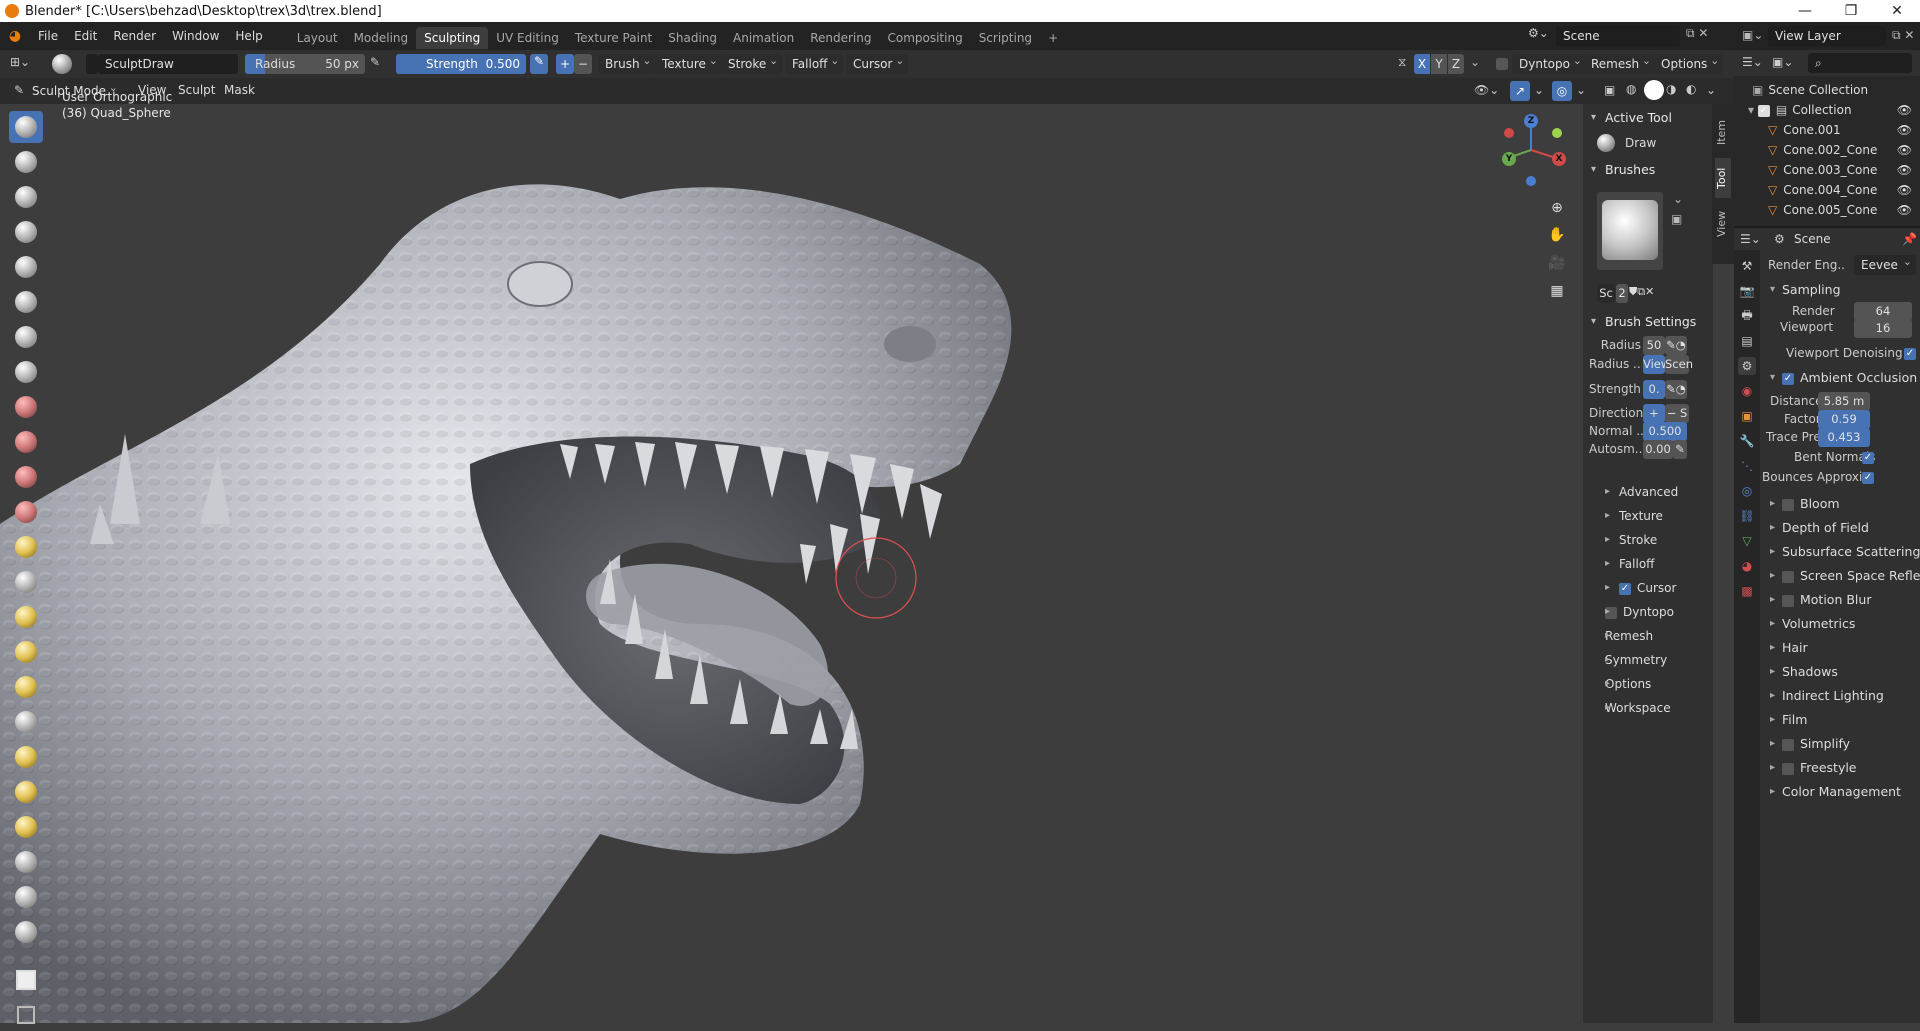 The image size is (1920, 1031). What do you see at coordinates (924, 38) in the screenshot?
I see `tab-compositing: Compositing` at bounding box center [924, 38].